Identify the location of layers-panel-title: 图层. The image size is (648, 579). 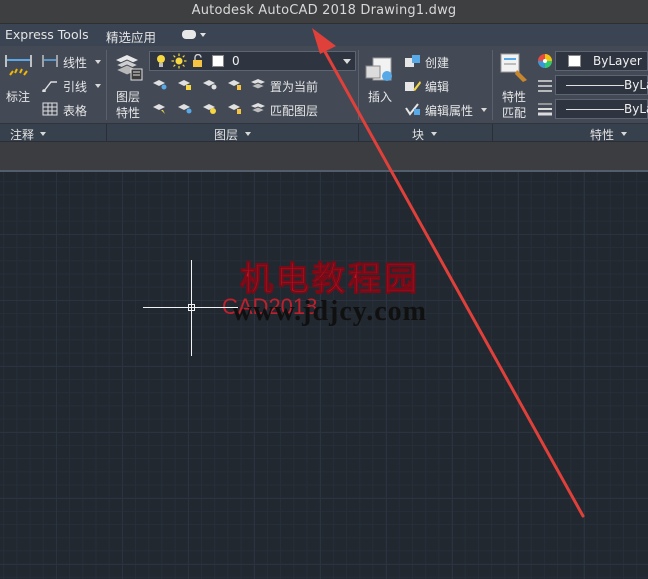
(226, 134).